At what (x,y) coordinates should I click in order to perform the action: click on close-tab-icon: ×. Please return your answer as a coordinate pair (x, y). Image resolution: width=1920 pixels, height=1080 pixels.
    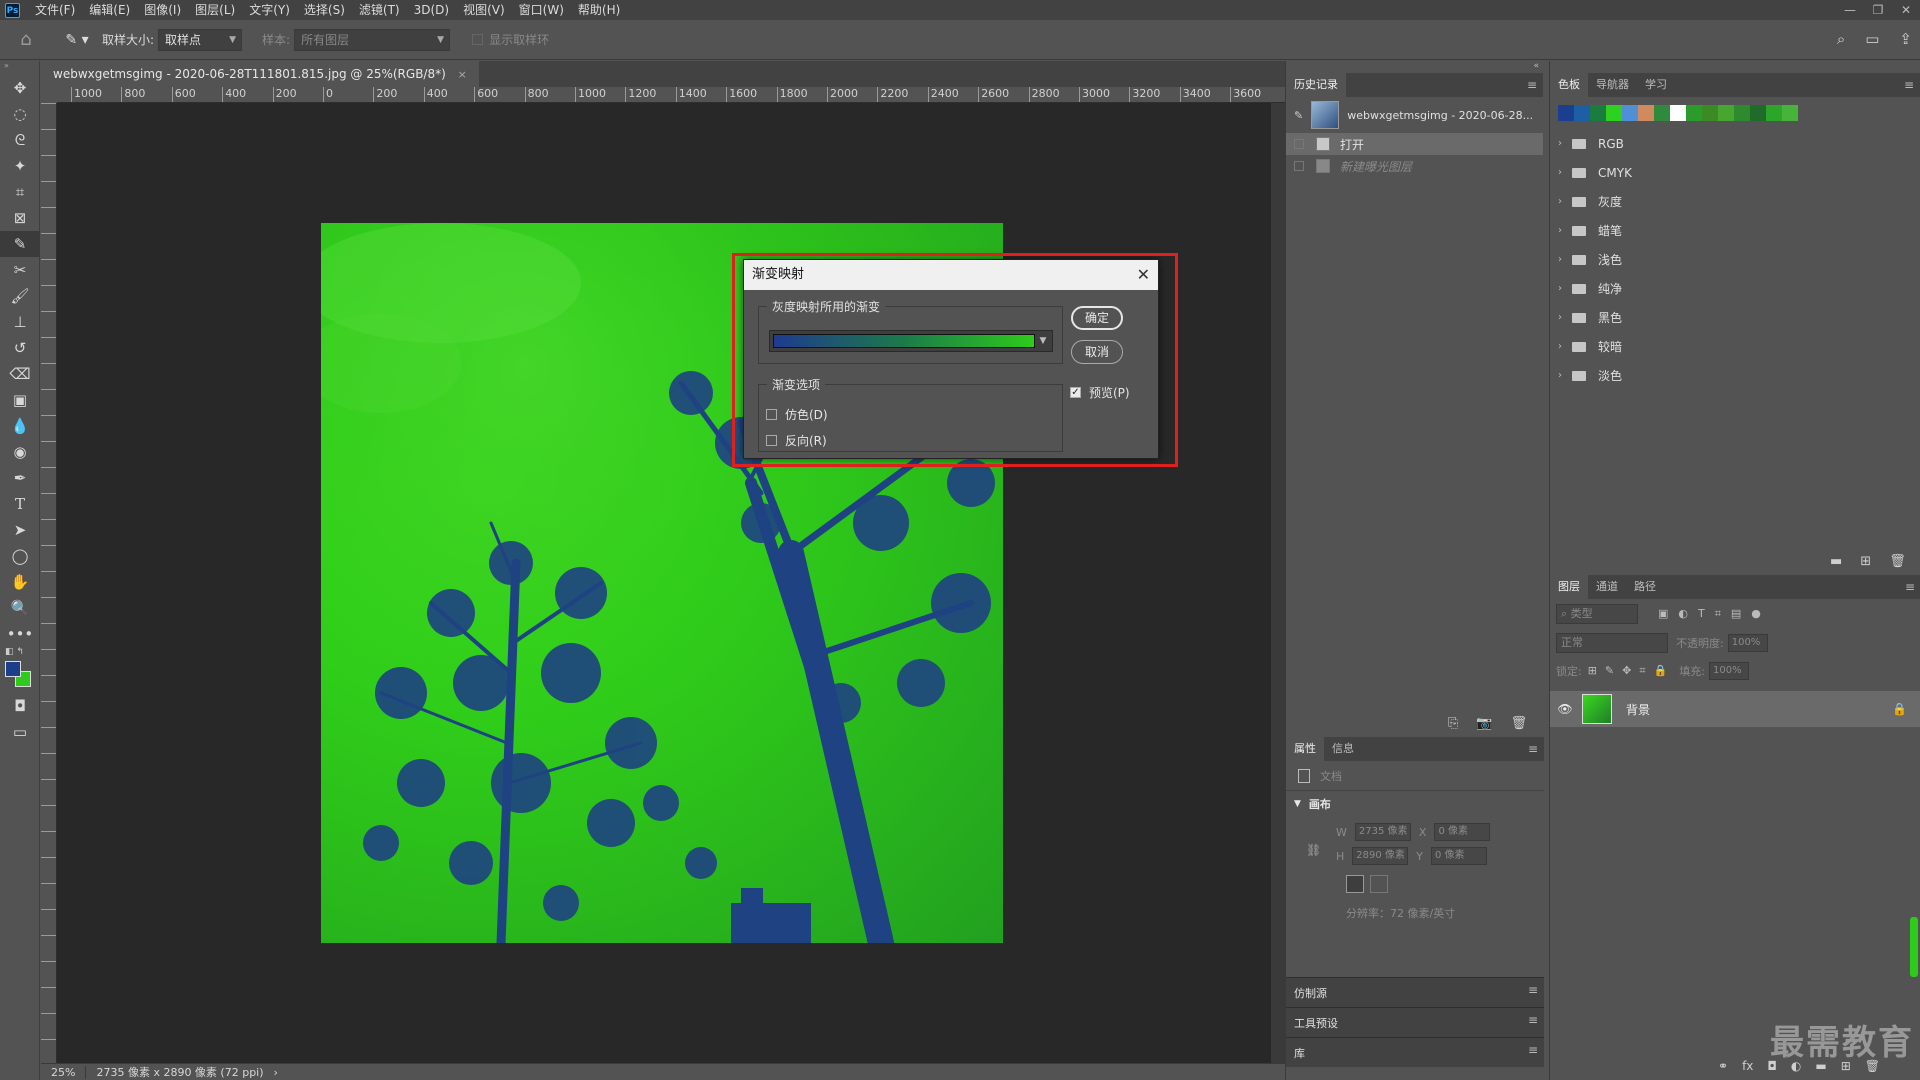
    Looking at the image, I should click on (462, 74).